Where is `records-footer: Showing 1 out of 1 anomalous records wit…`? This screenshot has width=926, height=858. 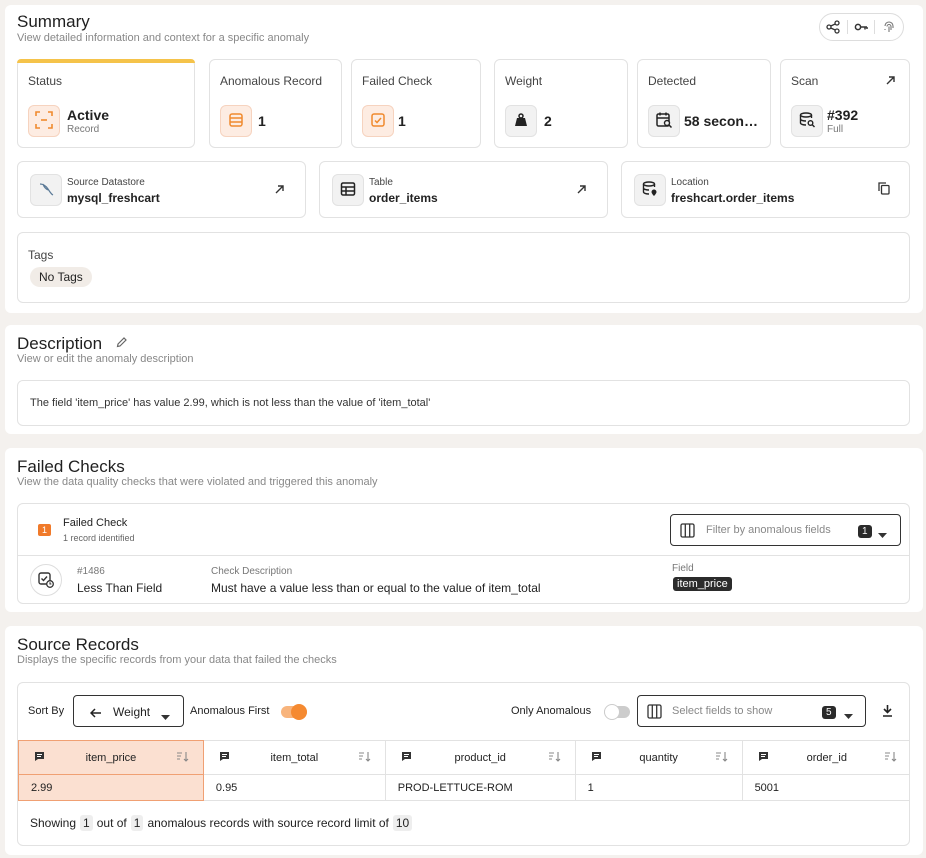 records-footer: Showing 1 out of 1 anomalous records wit… is located at coordinates (221, 823).